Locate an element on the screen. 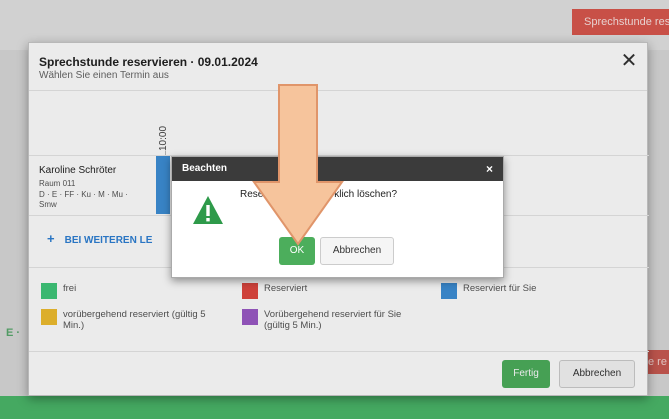  confirm-message-start: Reserv is located at coordinates (256, 194).